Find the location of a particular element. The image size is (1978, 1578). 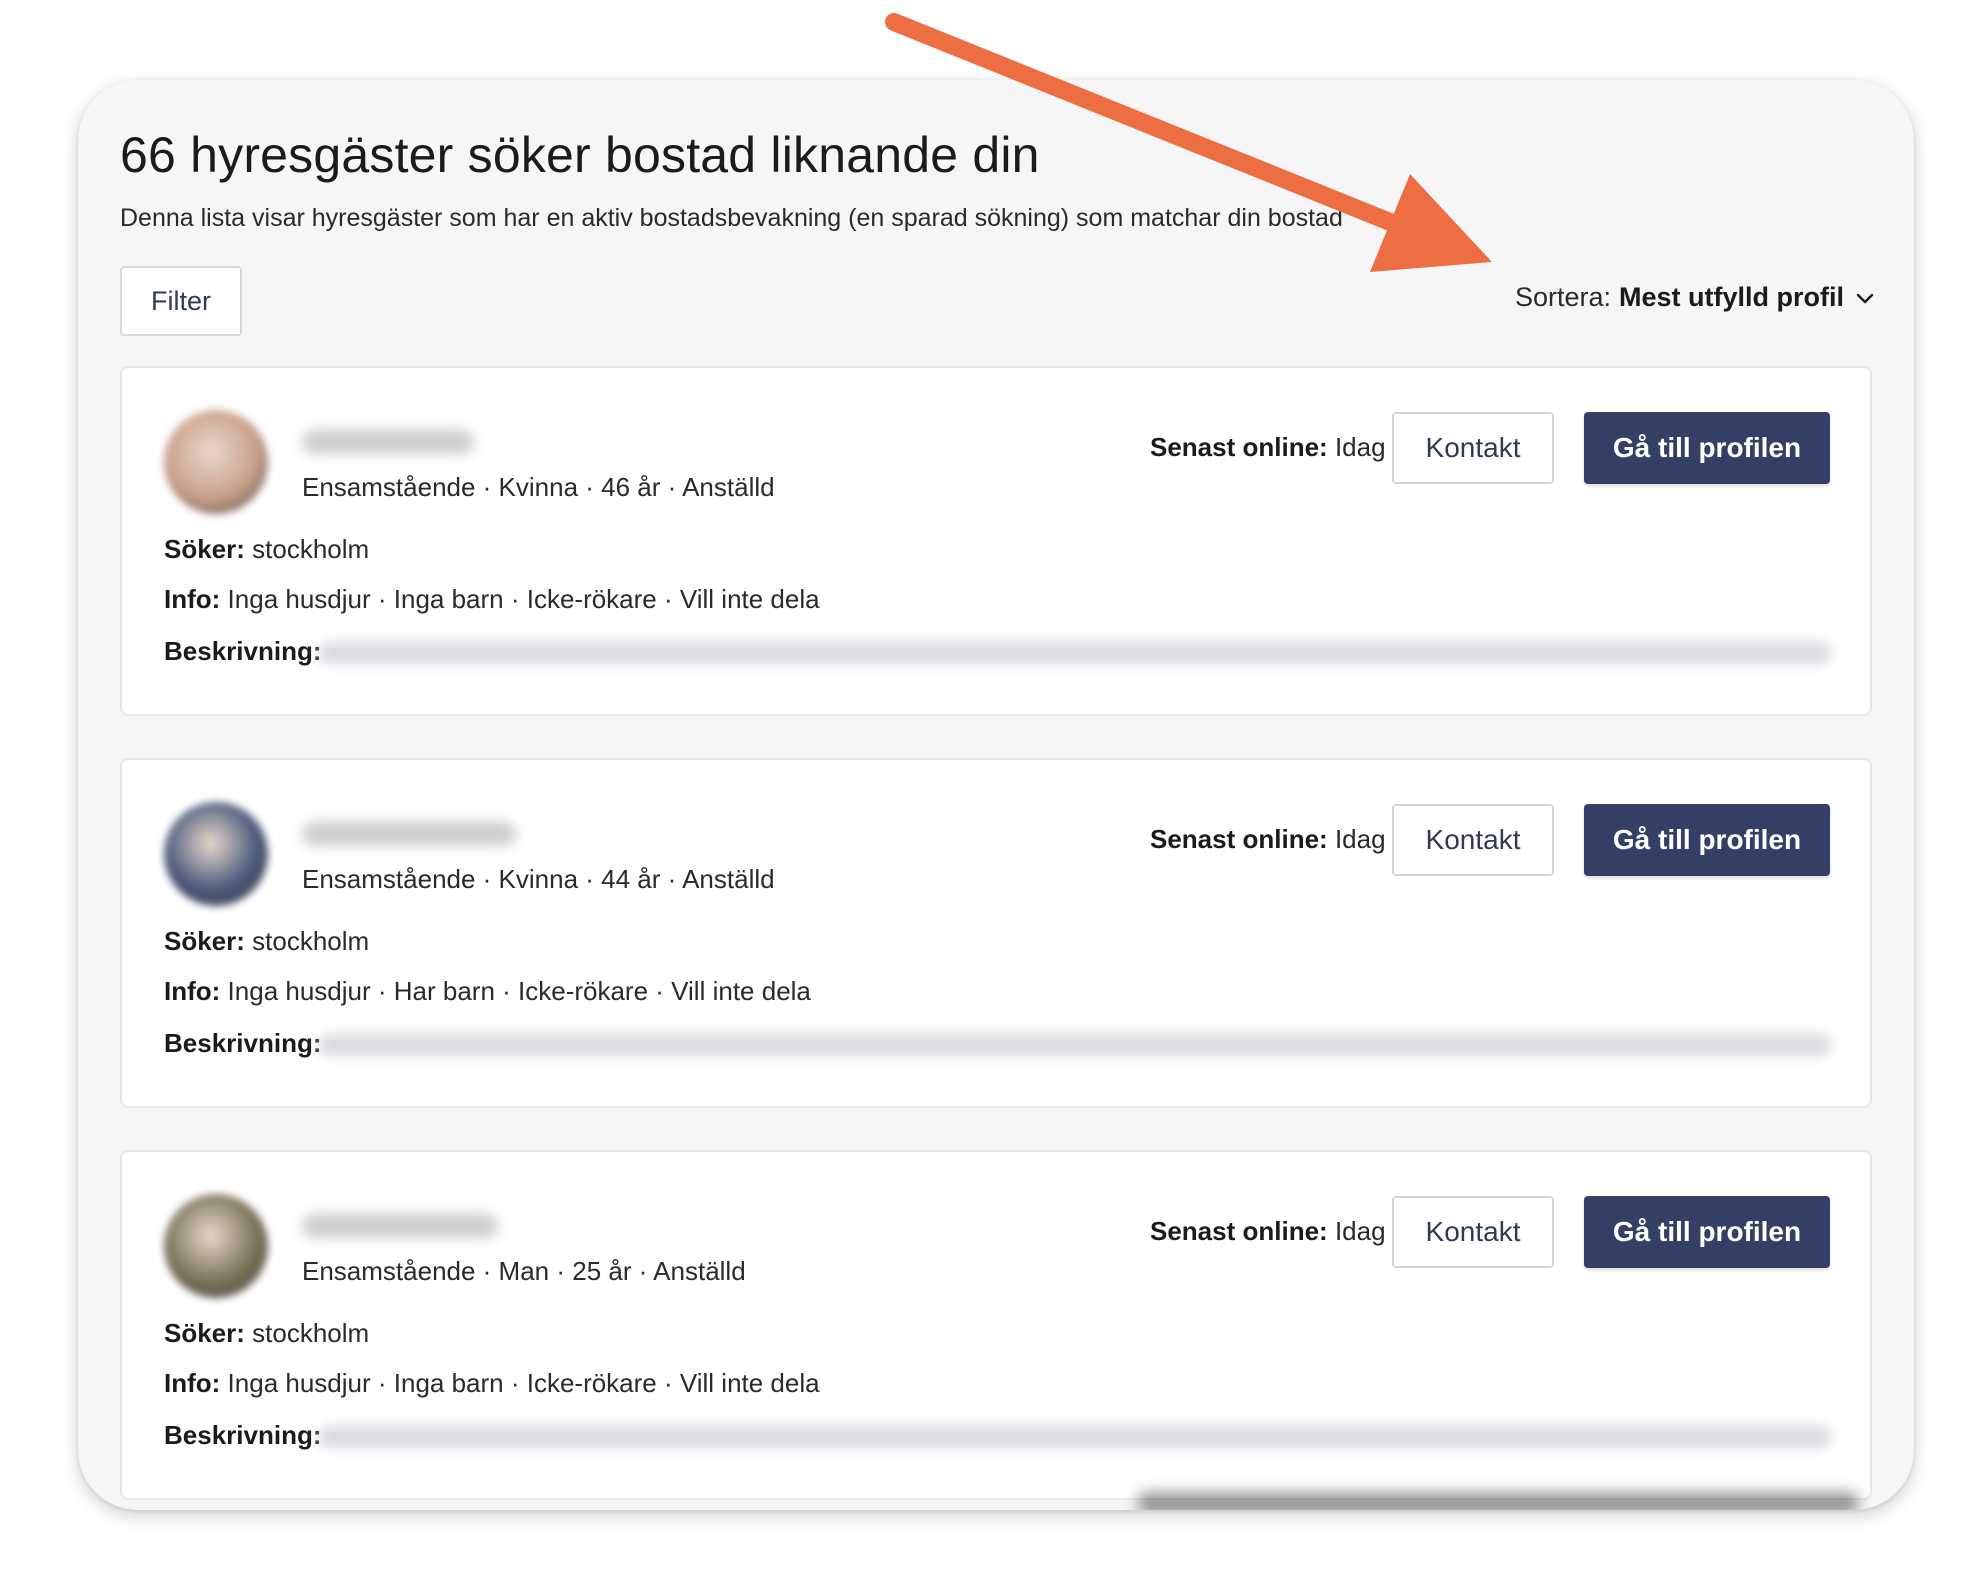

tenant-meta: Ensamstående · Kvinna · 44 år · Anställd is located at coordinates (538, 879).